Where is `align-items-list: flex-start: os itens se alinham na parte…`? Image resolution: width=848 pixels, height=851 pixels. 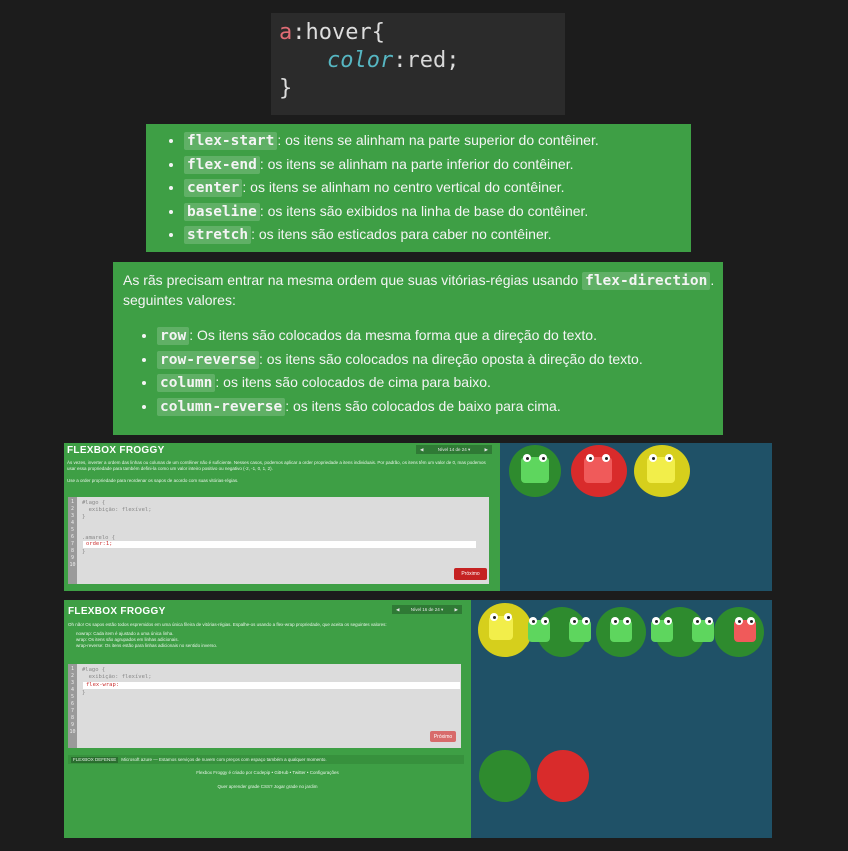 align-items-list: flex-start: os itens se alinham na parte… is located at coordinates (418, 188).